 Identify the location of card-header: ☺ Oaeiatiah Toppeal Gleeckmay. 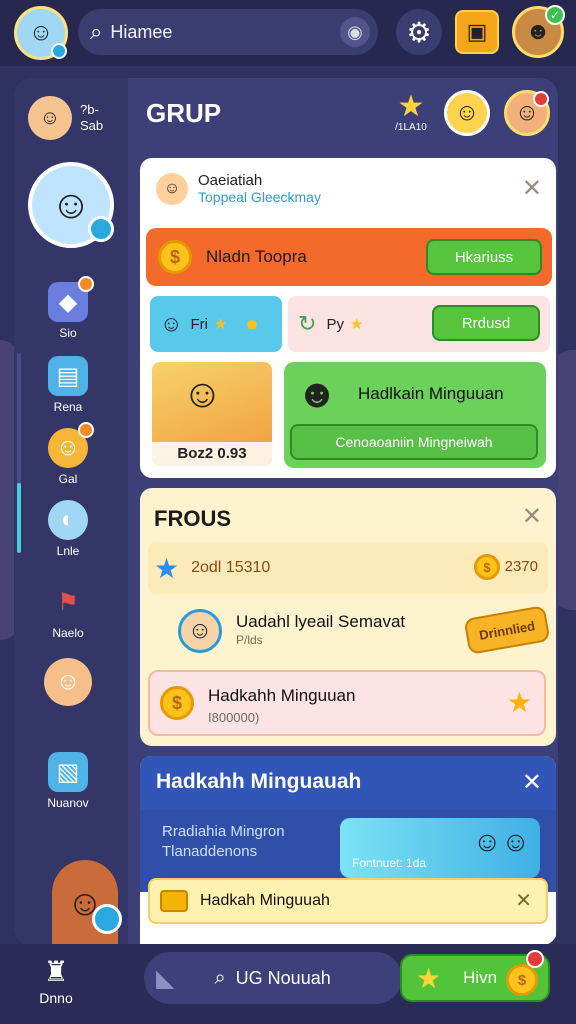
(238, 188).